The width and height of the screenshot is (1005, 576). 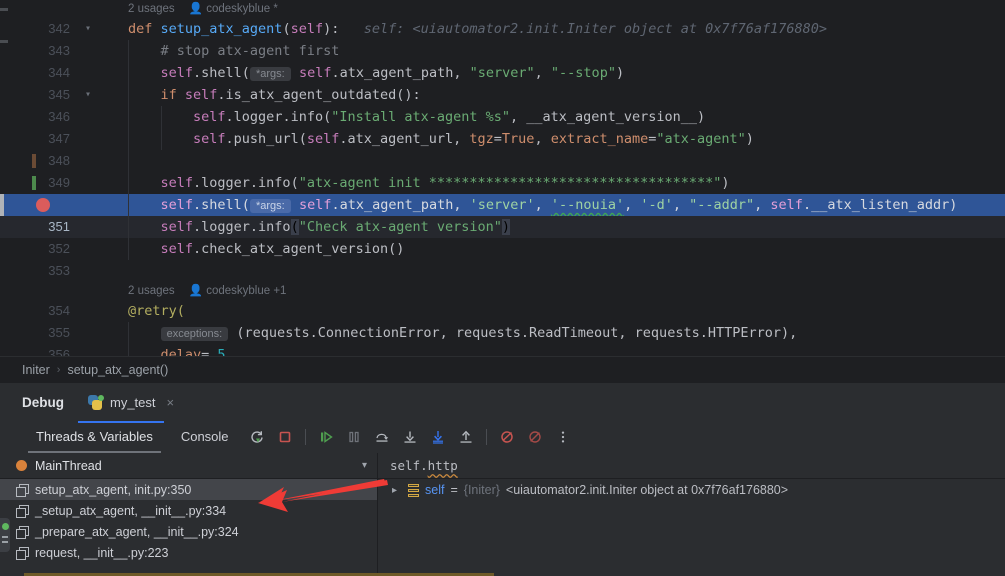 What do you see at coordinates (502, 249) in the screenshot?
I see `code-line: 352 self.check_atx_agent_version()` at bounding box center [502, 249].